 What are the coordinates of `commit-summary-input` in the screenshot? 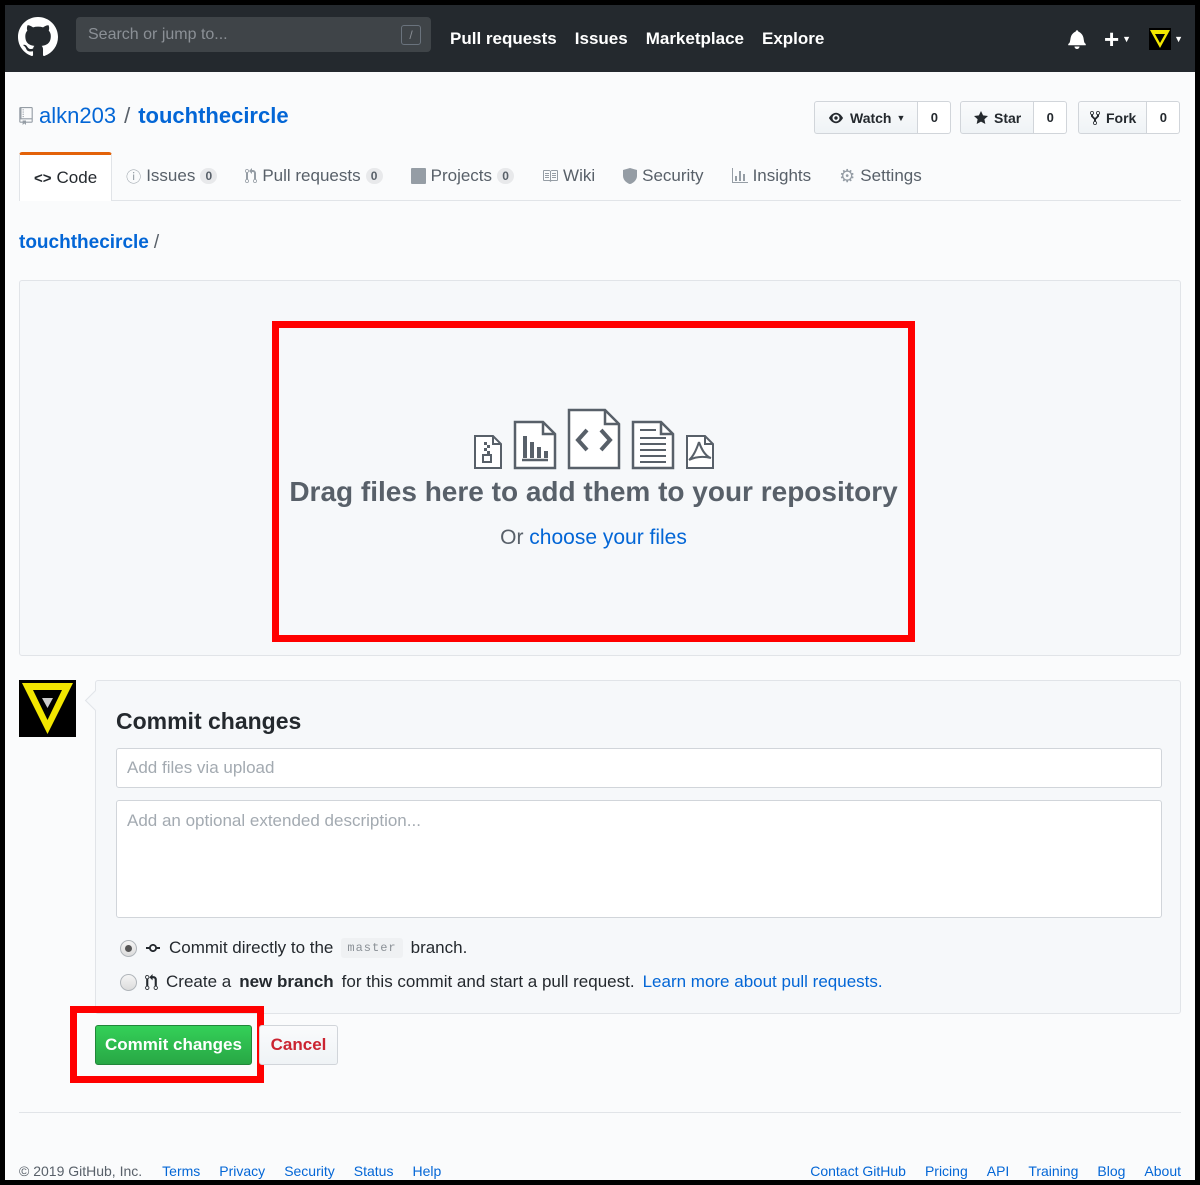 It's located at (639, 768).